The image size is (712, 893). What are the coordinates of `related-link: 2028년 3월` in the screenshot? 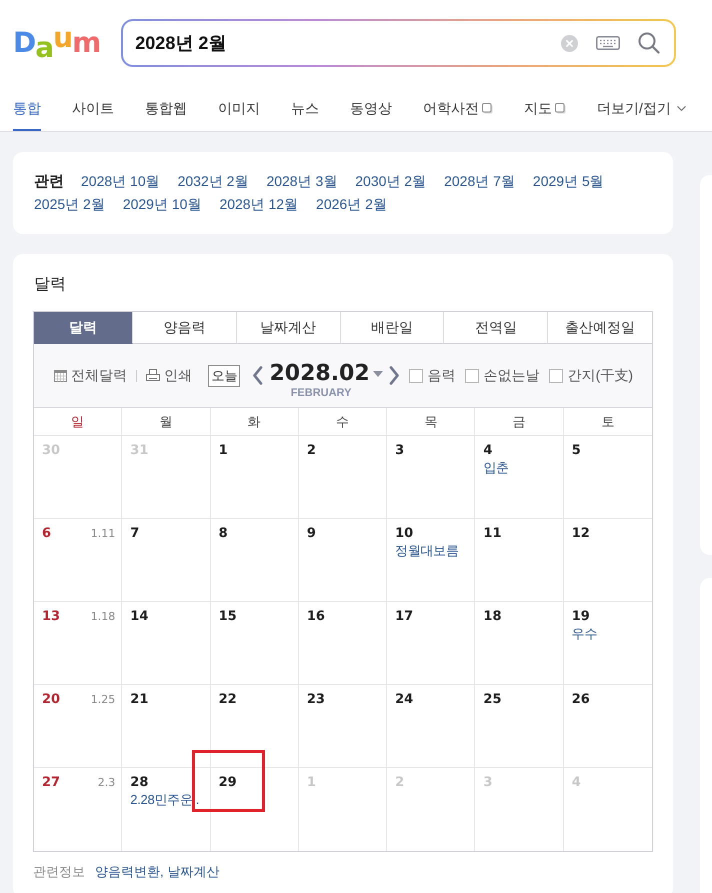 It's located at (302, 181).